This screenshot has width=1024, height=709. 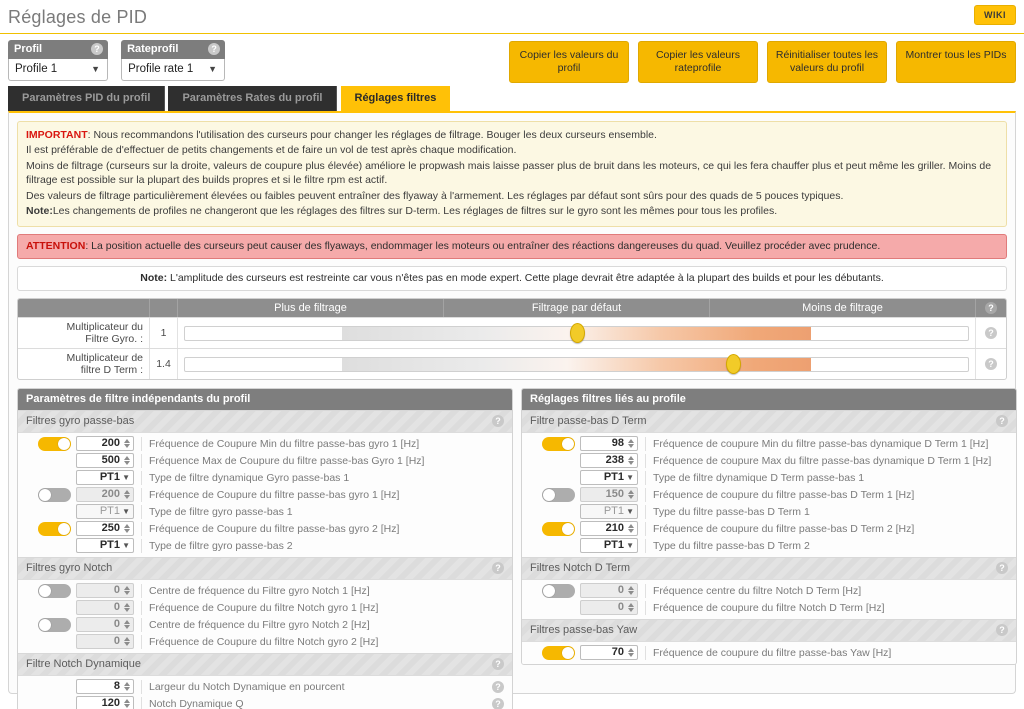 What do you see at coordinates (105, 687) in the screenshot?
I see `filter-value-input: 8` at bounding box center [105, 687].